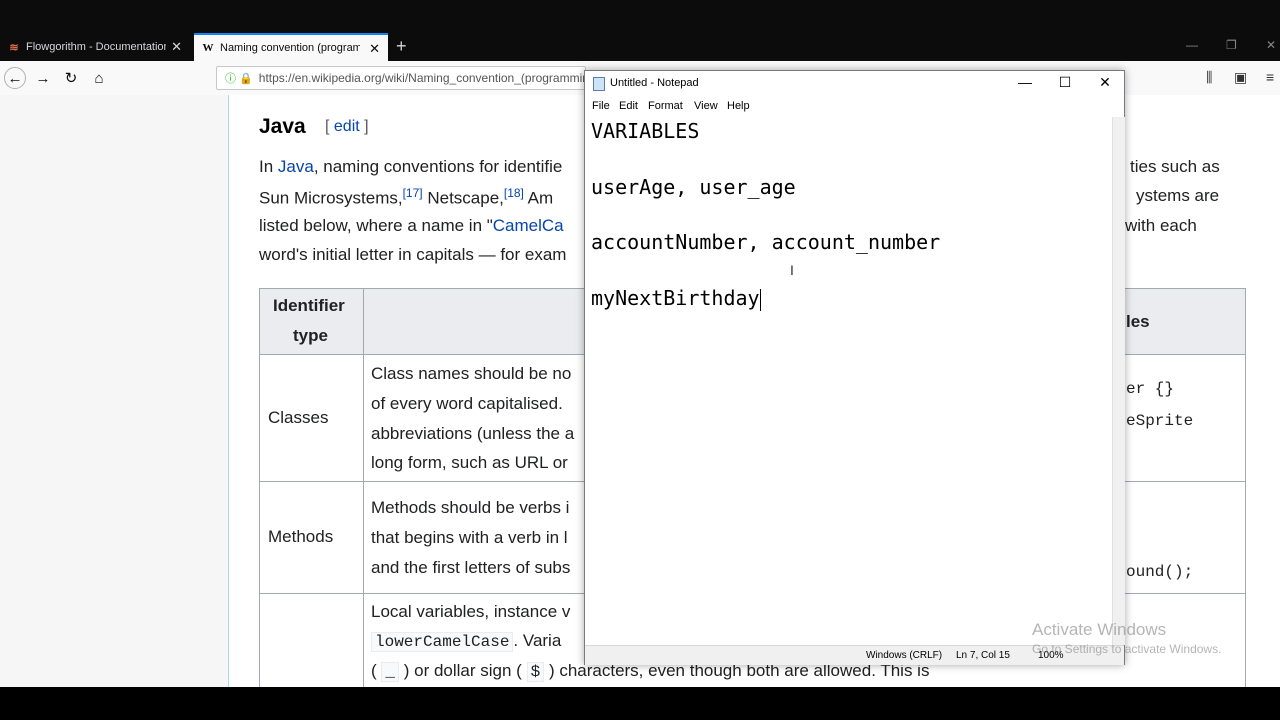  I want to click on paragraph-line-2: Sun Microsystems,[17] Netscape,[18] Am, so click(406, 197).